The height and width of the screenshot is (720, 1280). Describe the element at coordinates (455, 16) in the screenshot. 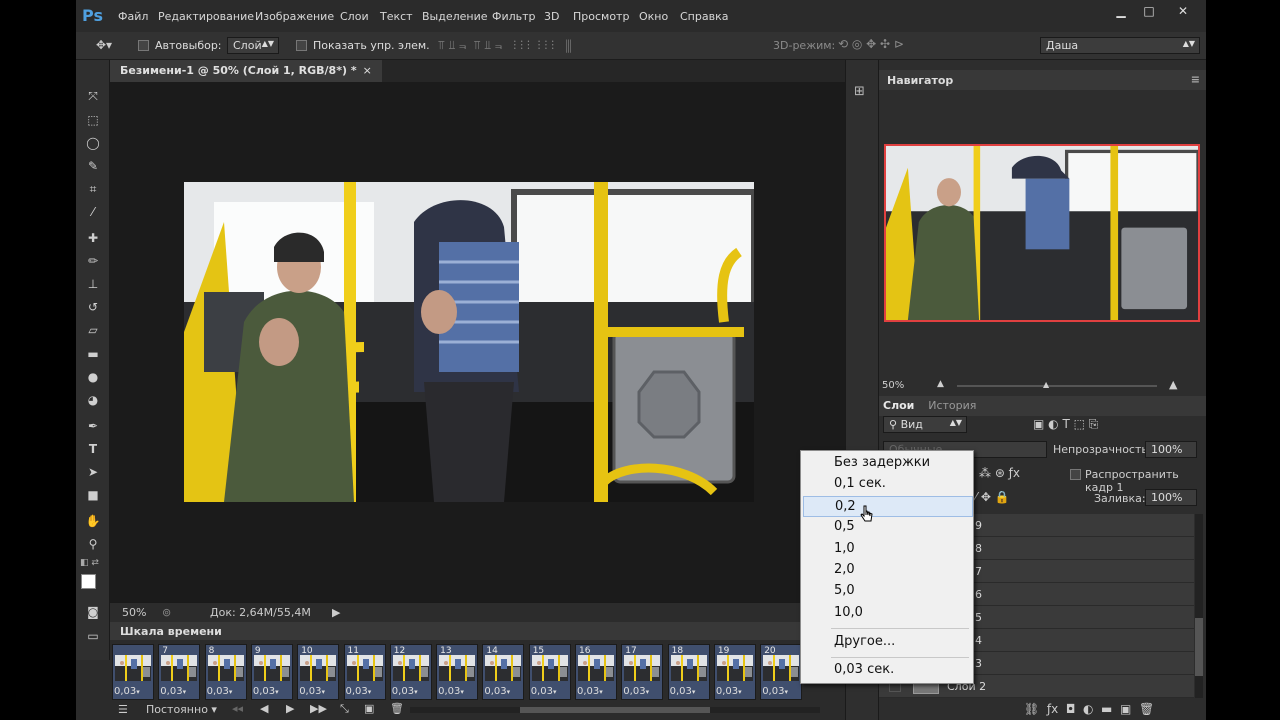

I see `menu-select: Выделение` at that location.